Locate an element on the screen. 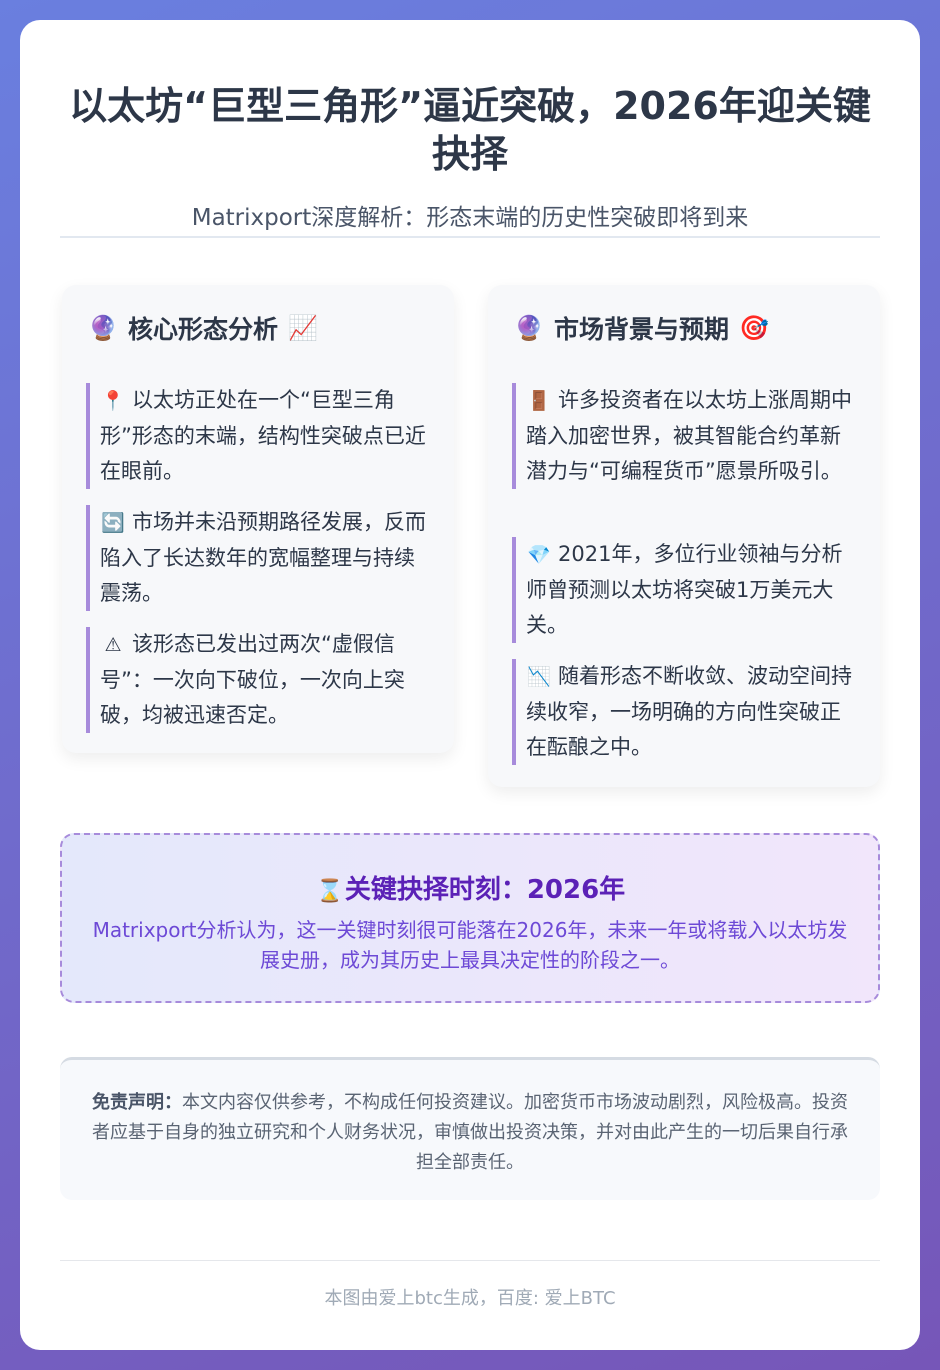  list-item: 💎 2021年，多位行业领袖与分析师曾预测以太坊将突破1万美元大关。 is located at coordinates (682, 590).